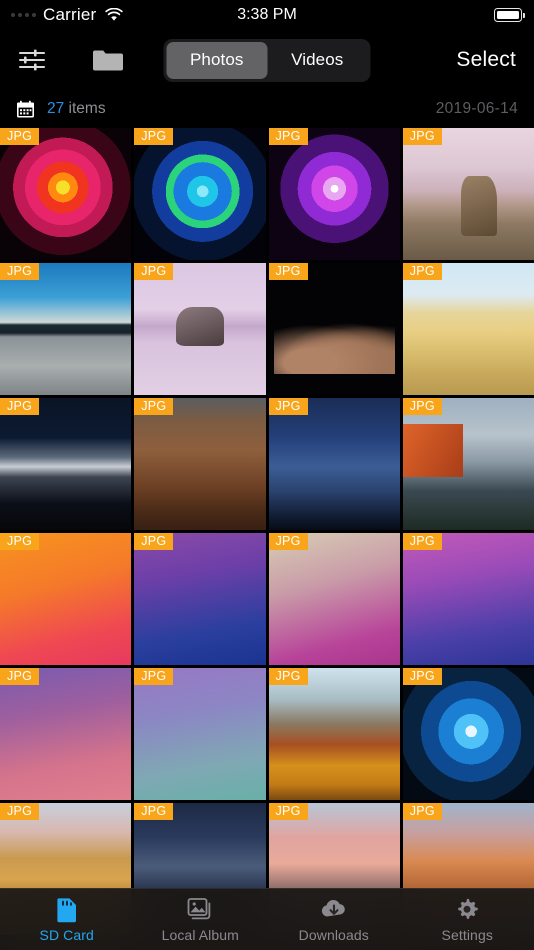 The width and height of the screenshot is (534, 950). Describe the element at coordinates (467, 934) in the screenshot. I see `tab-label-settings: Settings` at that location.